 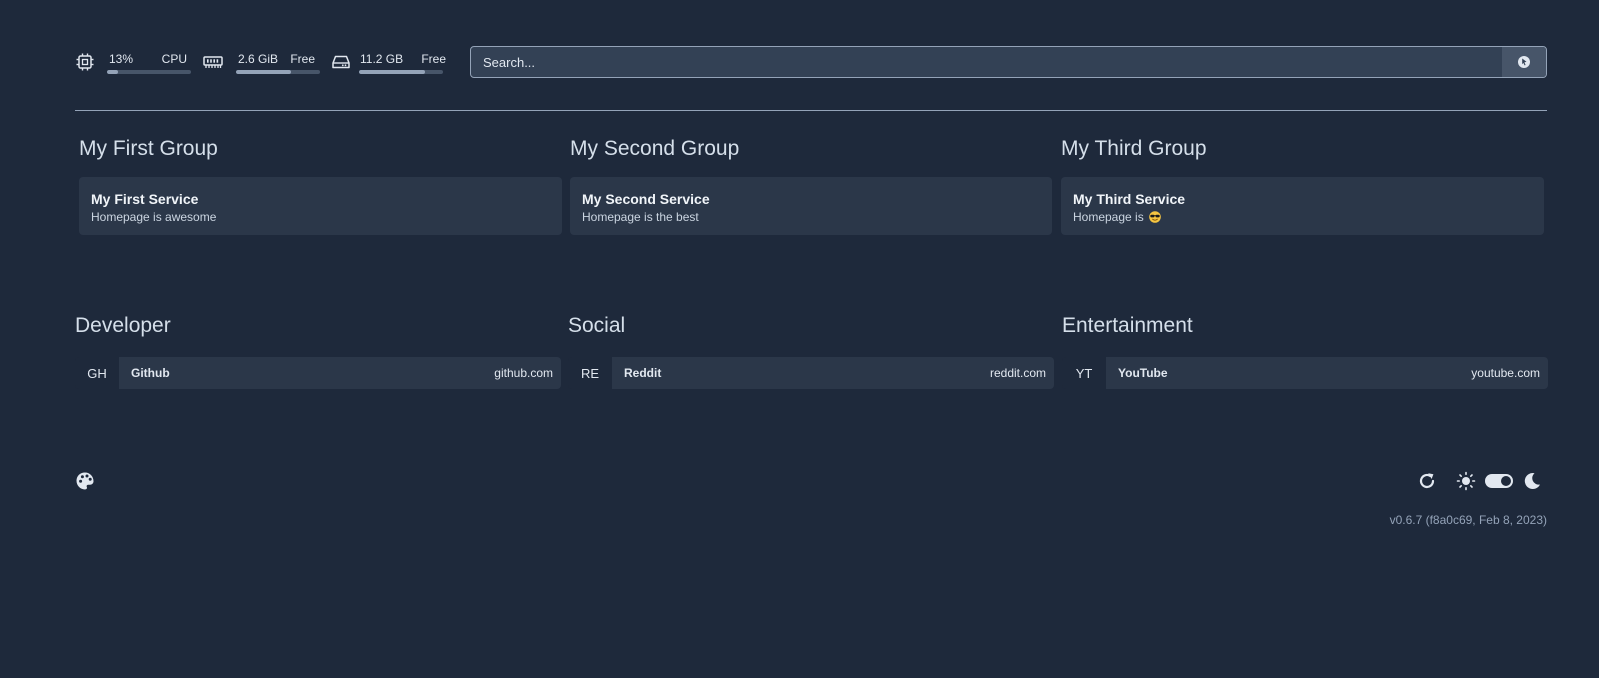 What do you see at coordinates (1143, 373) in the screenshot?
I see `bookmark-name: YouTube` at bounding box center [1143, 373].